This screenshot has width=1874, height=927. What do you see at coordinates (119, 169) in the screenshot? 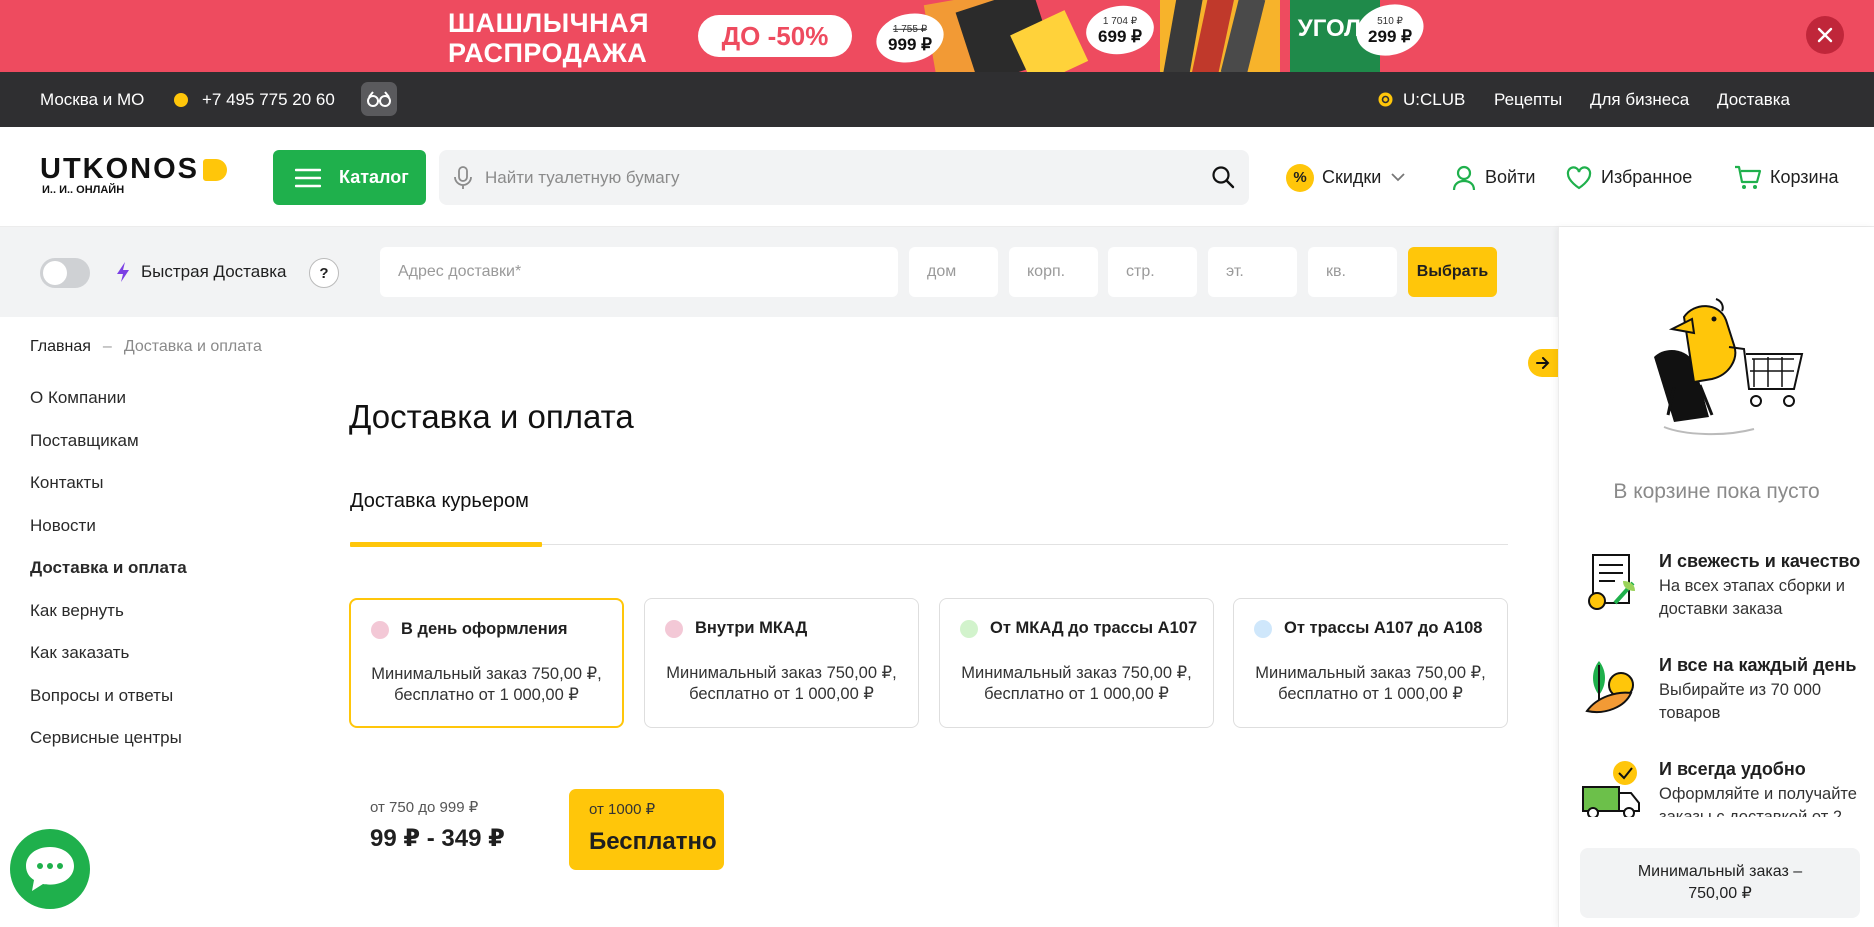
I see `logo-text: UTKONOS` at bounding box center [119, 169].